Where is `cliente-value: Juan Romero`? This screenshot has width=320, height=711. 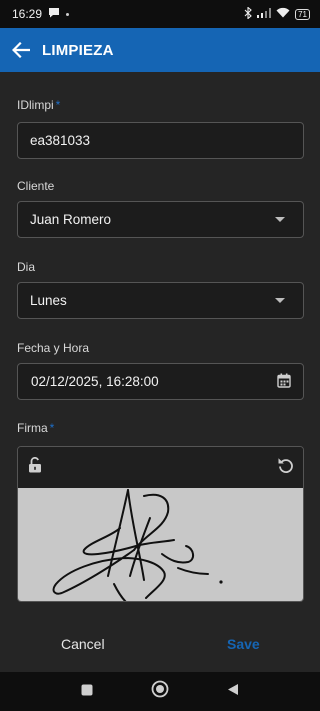 cliente-value: Juan Romero is located at coordinates (71, 219).